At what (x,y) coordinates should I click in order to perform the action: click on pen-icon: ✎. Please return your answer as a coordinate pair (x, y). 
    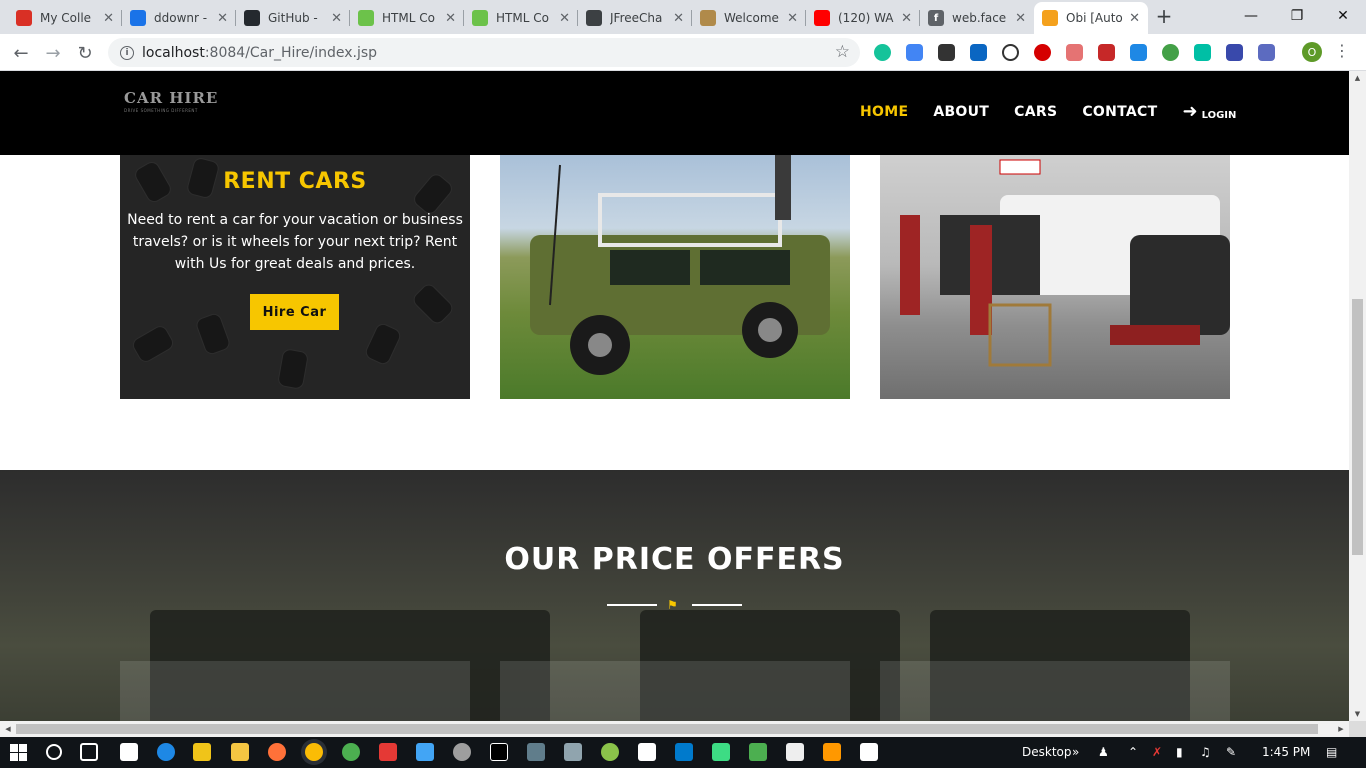
    Looking at the image, I should click on (1231, 752).